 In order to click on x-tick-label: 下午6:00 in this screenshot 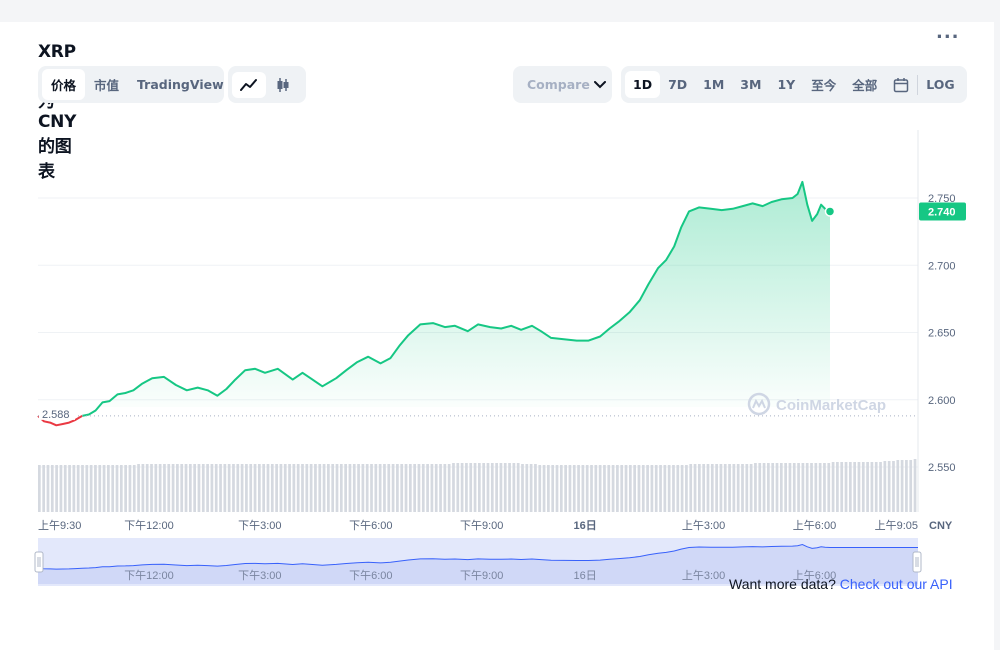, I will do `click(370, 525)`.